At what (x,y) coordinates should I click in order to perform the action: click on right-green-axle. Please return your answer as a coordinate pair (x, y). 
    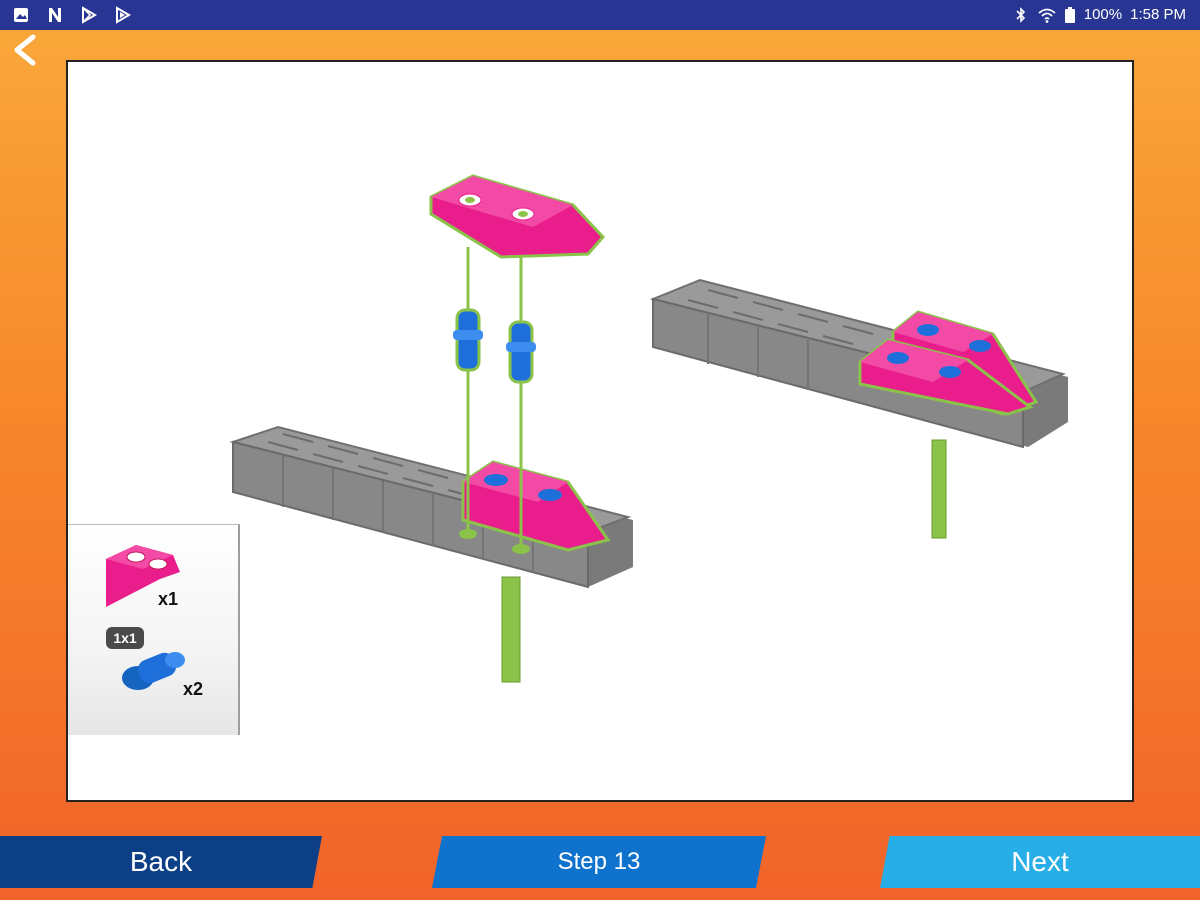
    Looking at the image, I should click on (939, 489).